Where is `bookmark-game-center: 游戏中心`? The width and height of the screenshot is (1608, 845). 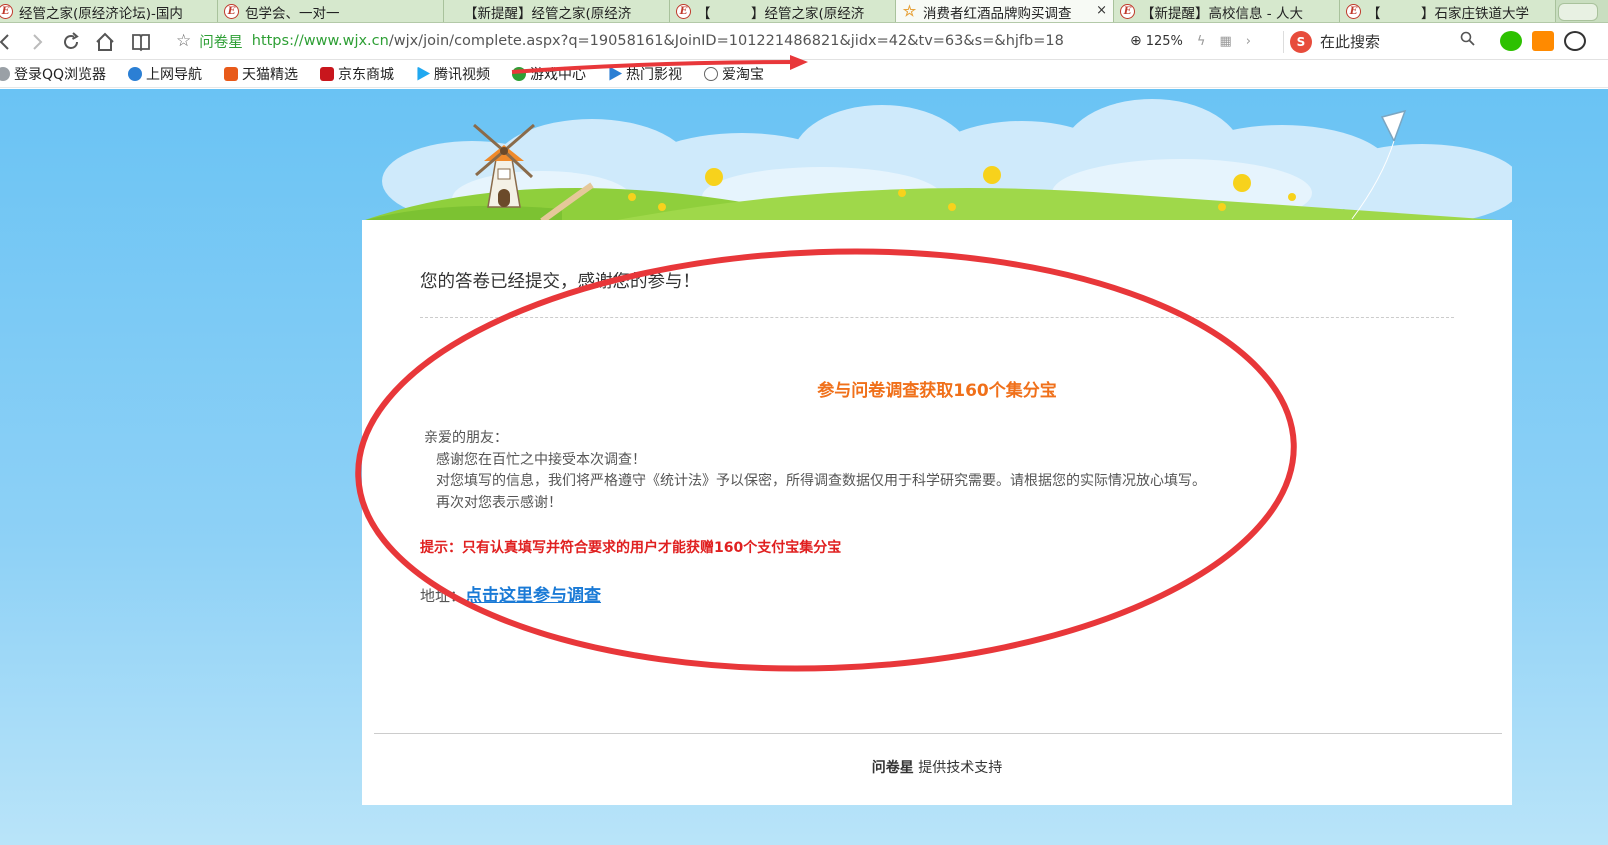 bookmark-game-center: 游戏中心 is located at coordinates (549, 74).